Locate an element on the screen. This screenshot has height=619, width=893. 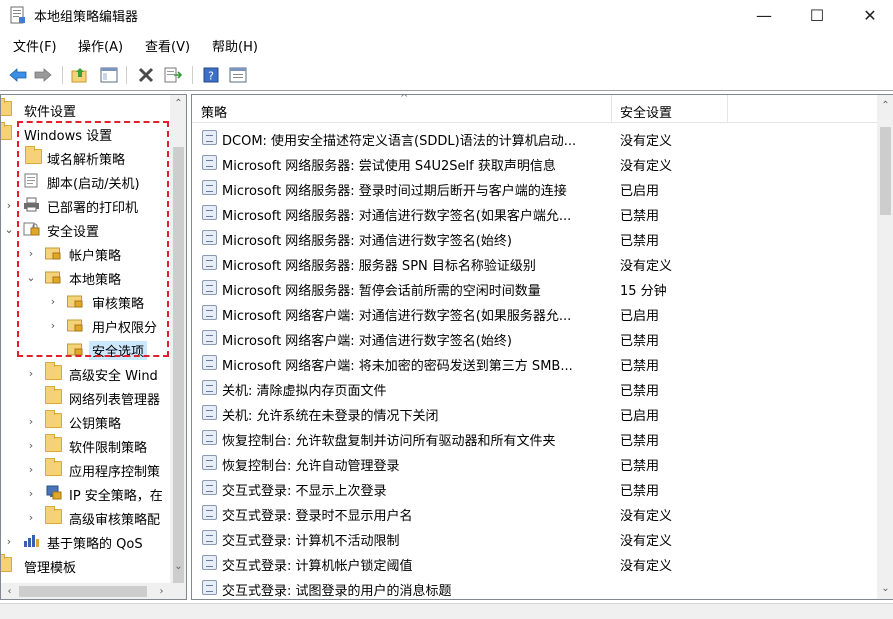
properties-view-button is located at coordinates (238, 75).